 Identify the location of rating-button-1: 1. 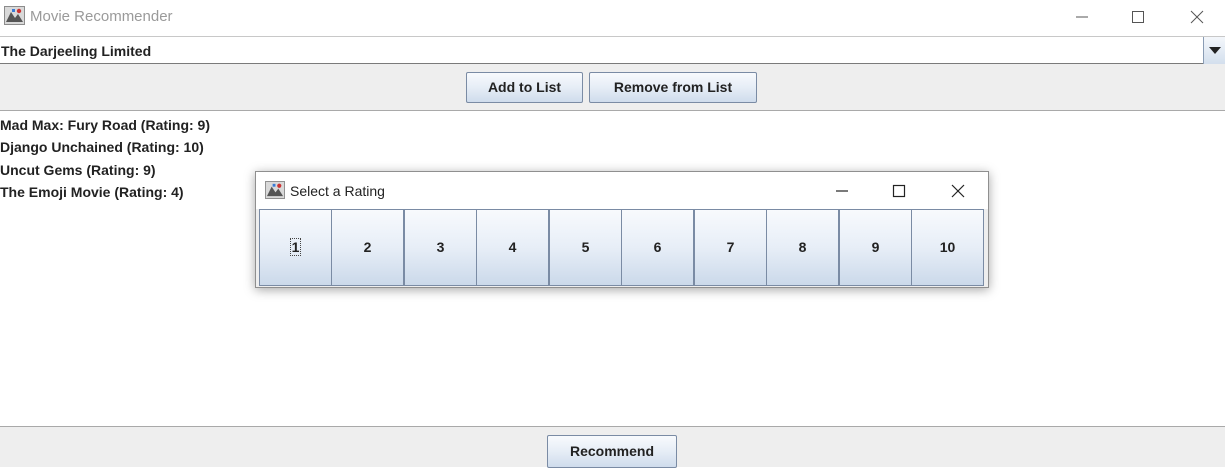
(295, 247).